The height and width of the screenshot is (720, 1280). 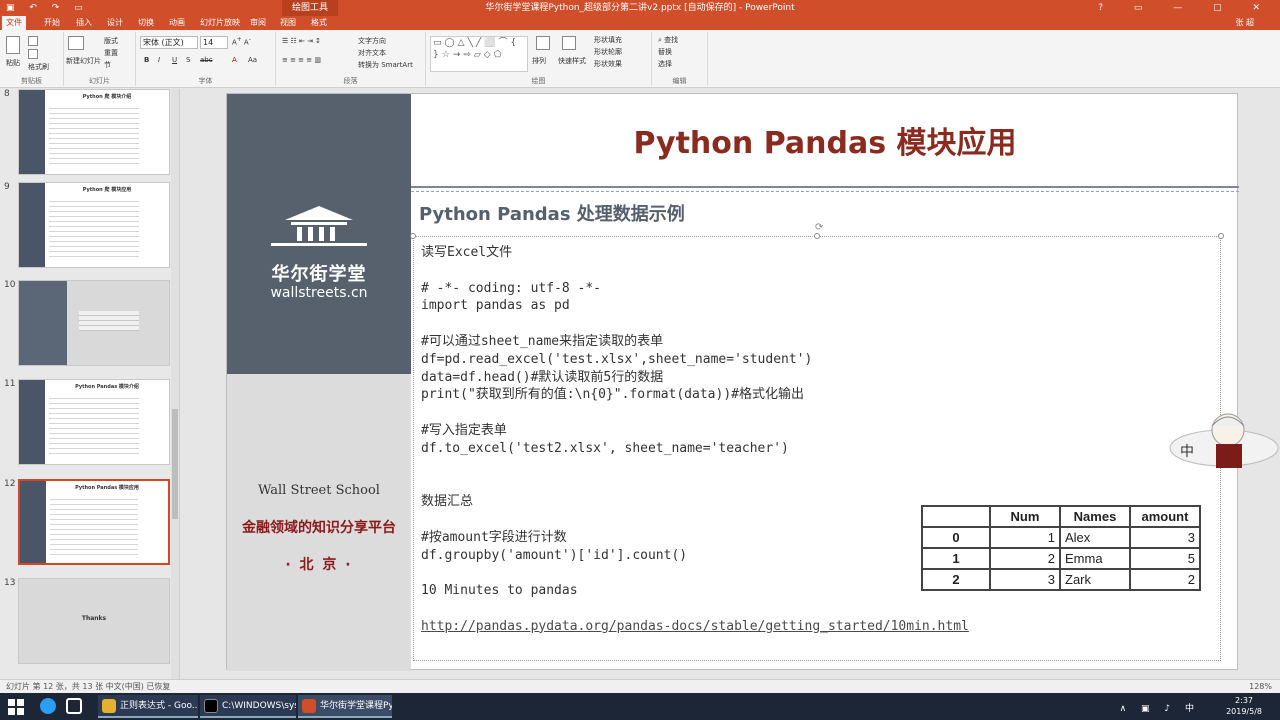 What do you see at coordinates (679, 81) in the screenshot?
I see `editing-group-label: 编辑` at bounding box center [679, 81].